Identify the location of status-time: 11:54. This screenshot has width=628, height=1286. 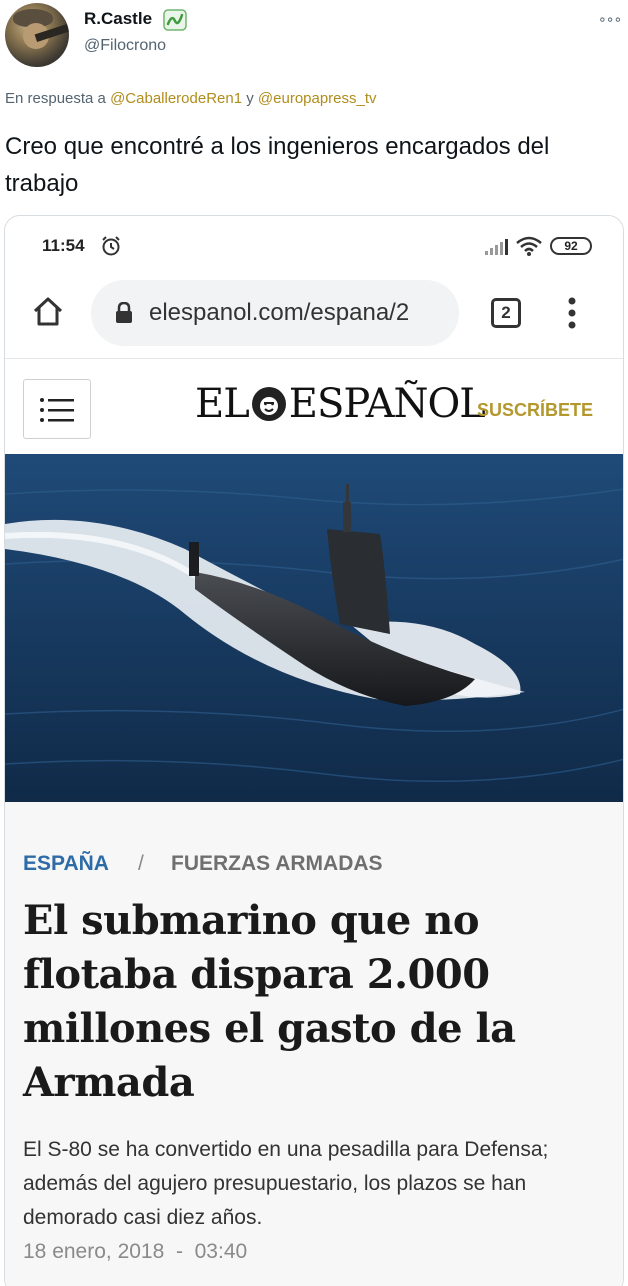
(63, 245).